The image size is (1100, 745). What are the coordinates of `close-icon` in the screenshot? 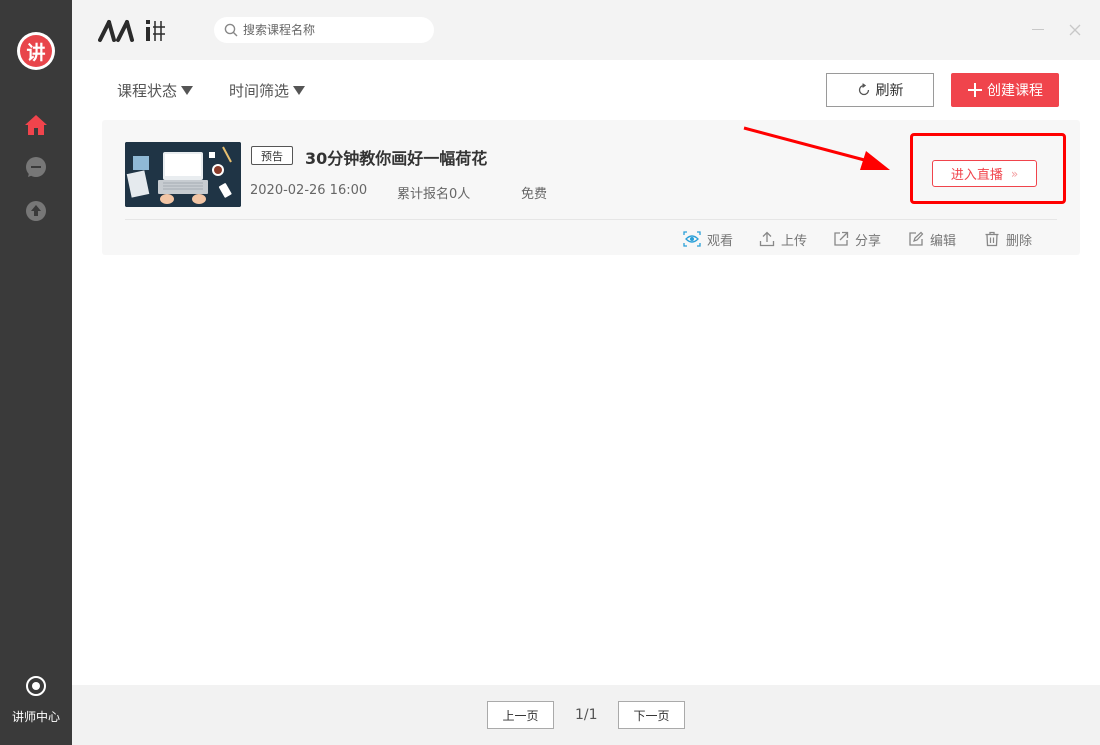 It's located at (1075, 30).